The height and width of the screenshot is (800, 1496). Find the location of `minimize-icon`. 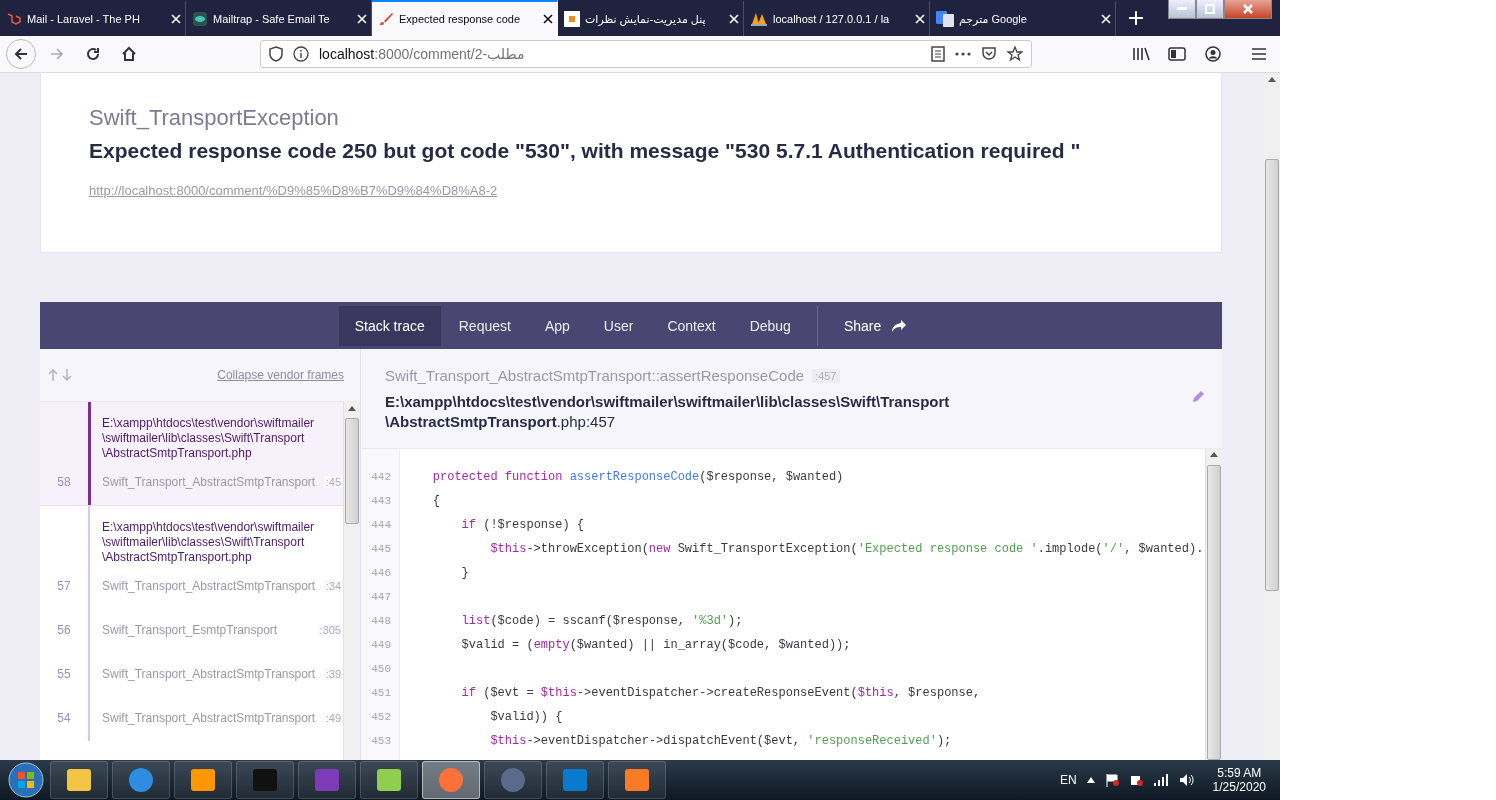

minimize-icon is located at coordinates (1182, 9).